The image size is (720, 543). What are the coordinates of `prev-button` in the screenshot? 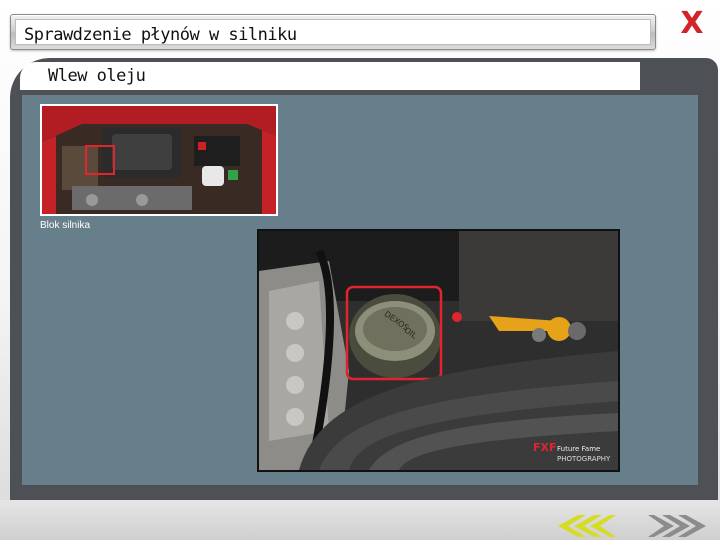 It's located at (586, 526).